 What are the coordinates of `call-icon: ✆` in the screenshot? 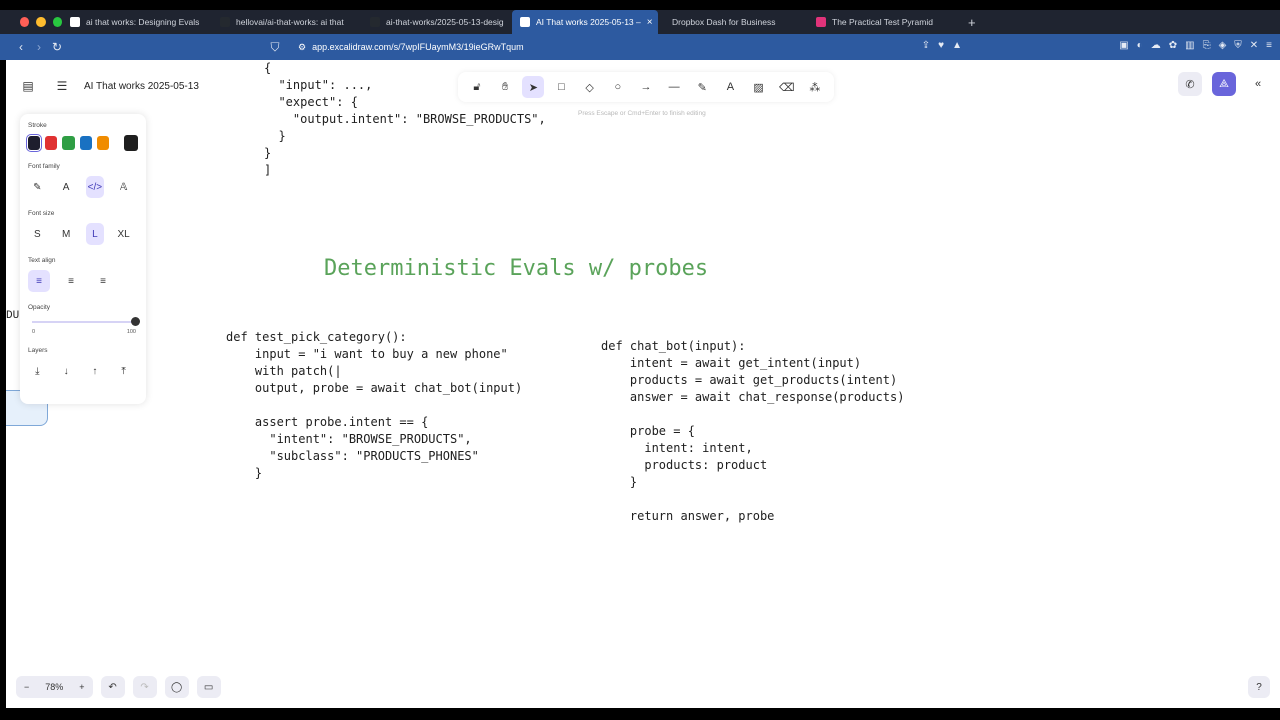 It's located at (1190, 84).